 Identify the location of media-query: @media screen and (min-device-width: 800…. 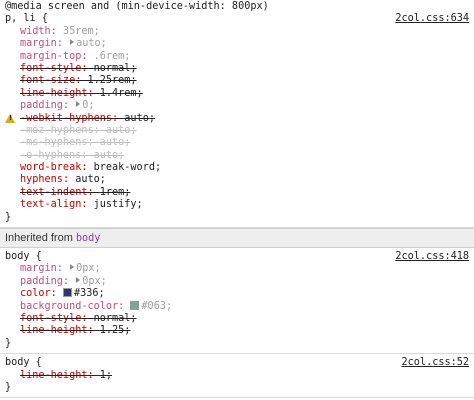
(137, 6).